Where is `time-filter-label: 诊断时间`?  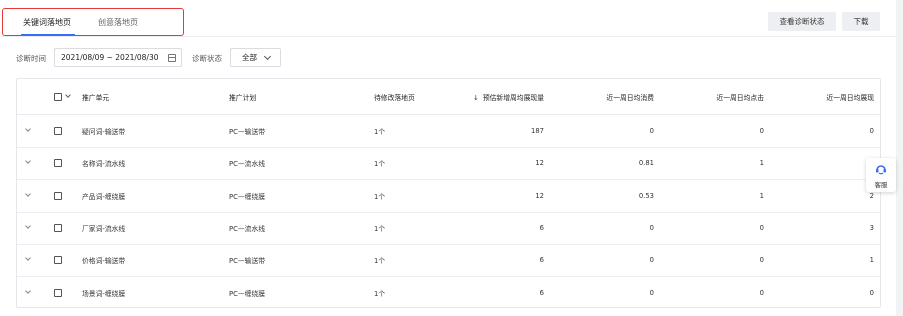 time-filter-label: 诊断时间 is located at coordinates (31, 58).